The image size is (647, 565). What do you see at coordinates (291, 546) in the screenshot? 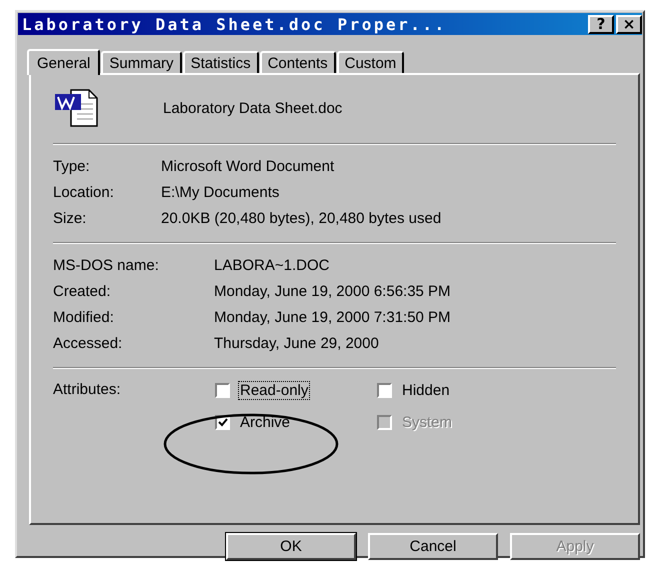
I see `dialog-button: OK` at bounding box center [291, 546].